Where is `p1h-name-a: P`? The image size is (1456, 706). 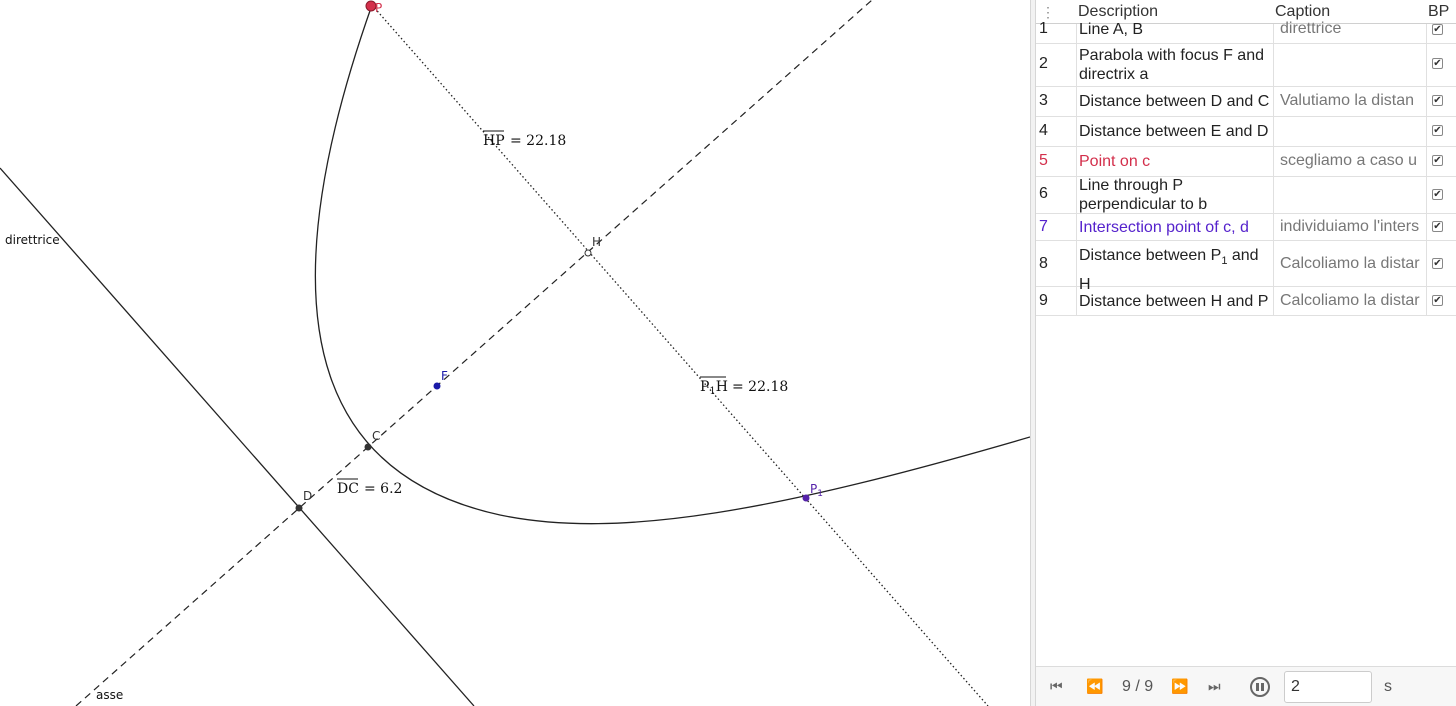
p1h-name-a: P is located at coordinates (704, 387).